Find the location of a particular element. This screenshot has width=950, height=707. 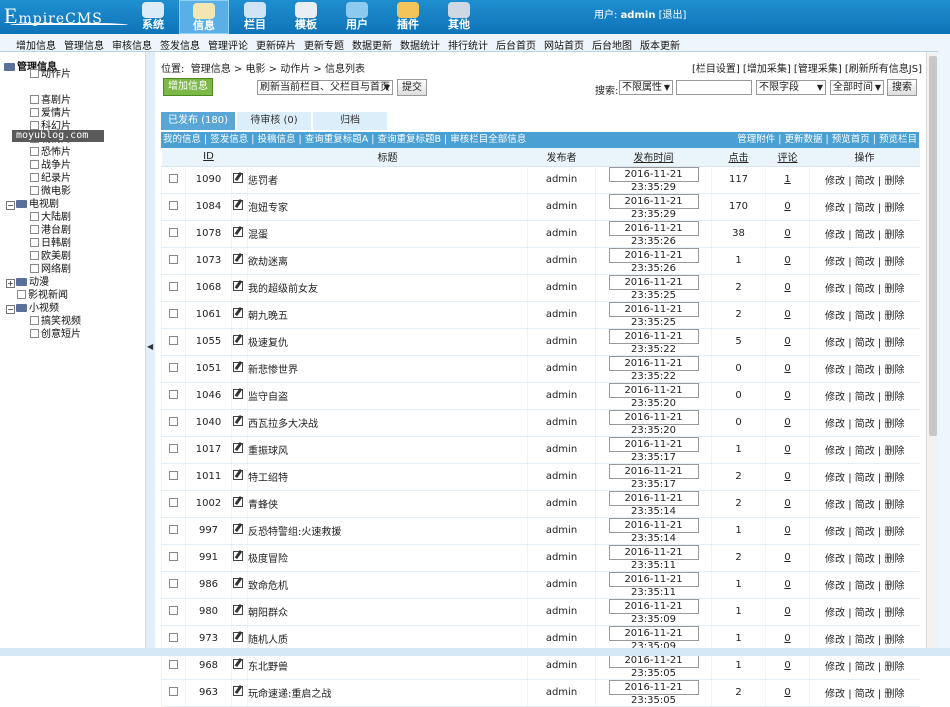

tab-archive: 归档 is located at coordinates (350, 121).